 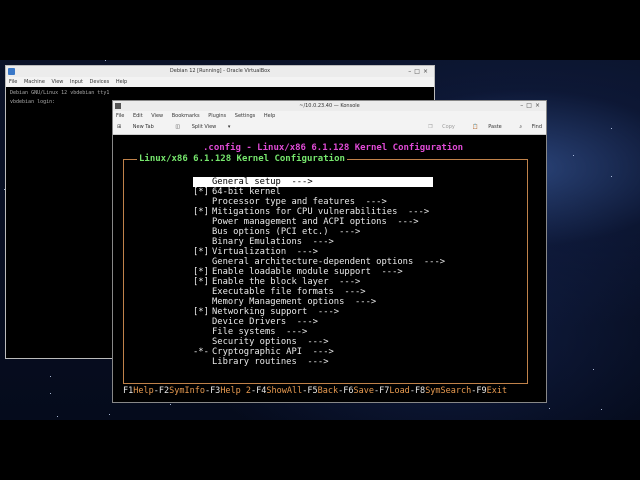 What do you see at coordinates (319, 322) in the screenshot?
I see `menu-item: Device Drivers --->` at bounding box center [319, 322].